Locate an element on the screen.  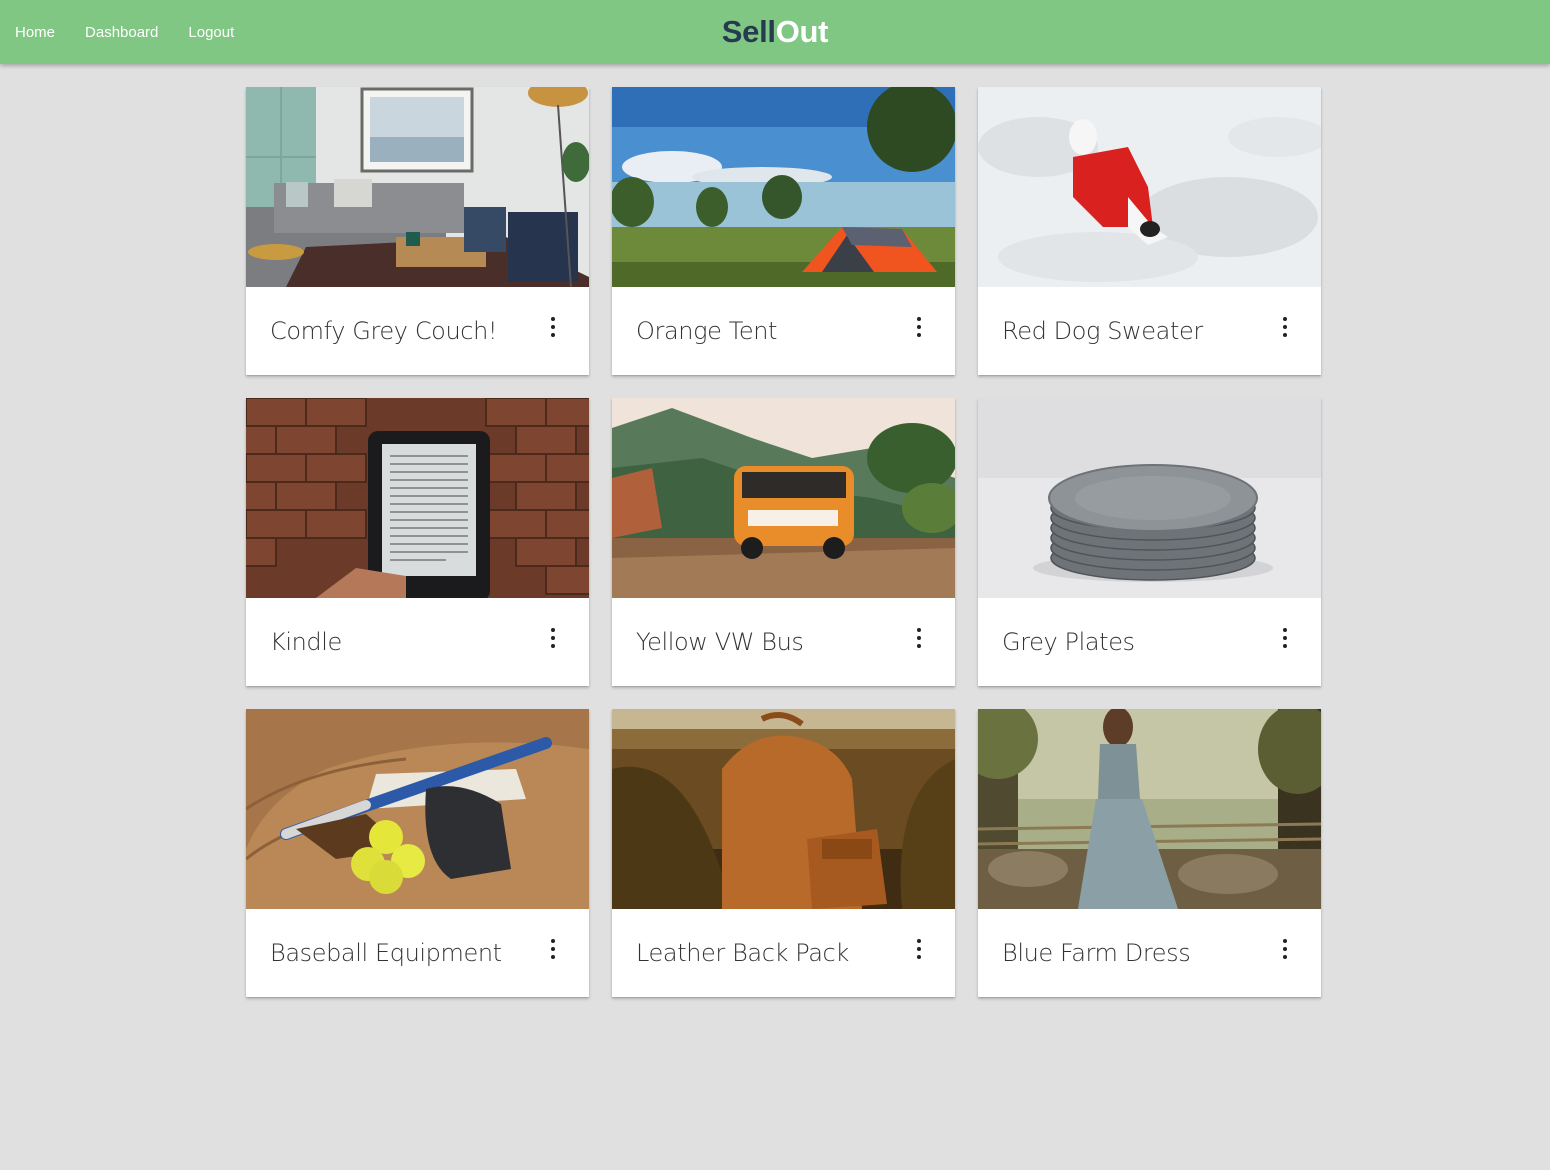
listing-card-content: Blue Farm Dress is located at coordinates (1149, 953).